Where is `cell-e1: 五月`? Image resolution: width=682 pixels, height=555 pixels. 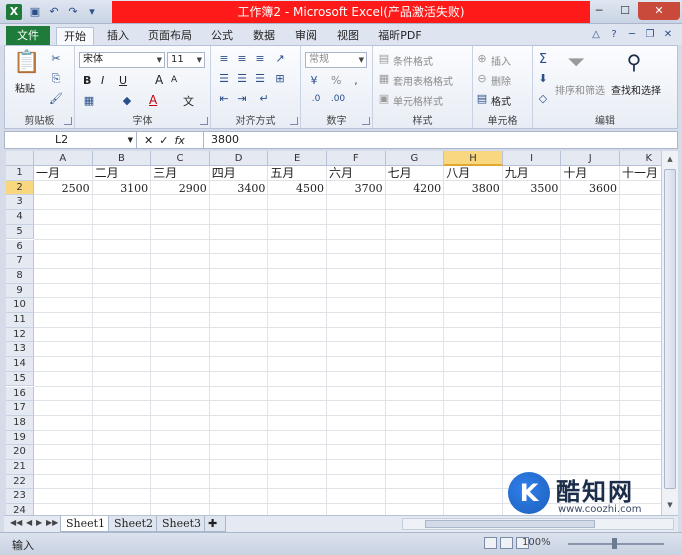
cell-e1: 五月 is located at coordinates (297, 173).